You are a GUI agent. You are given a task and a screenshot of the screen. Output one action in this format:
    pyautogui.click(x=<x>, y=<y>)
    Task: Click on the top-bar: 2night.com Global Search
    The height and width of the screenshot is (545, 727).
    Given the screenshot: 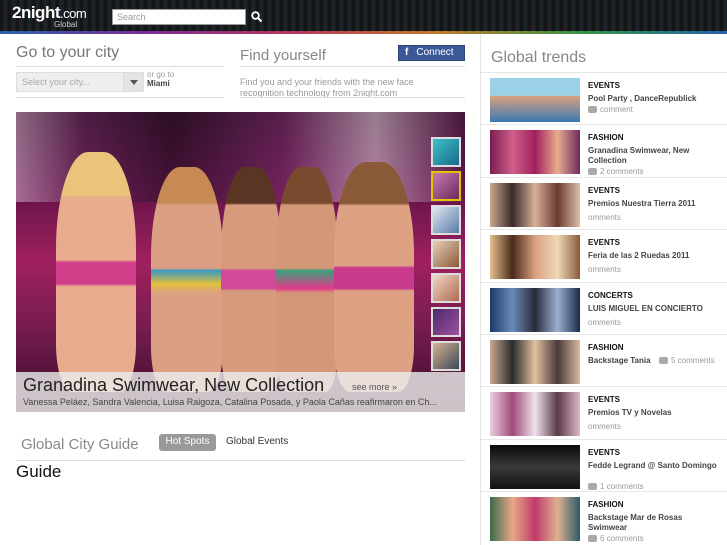 What is the action you would take?
    pyautogui.click(x=363, y=17)
    